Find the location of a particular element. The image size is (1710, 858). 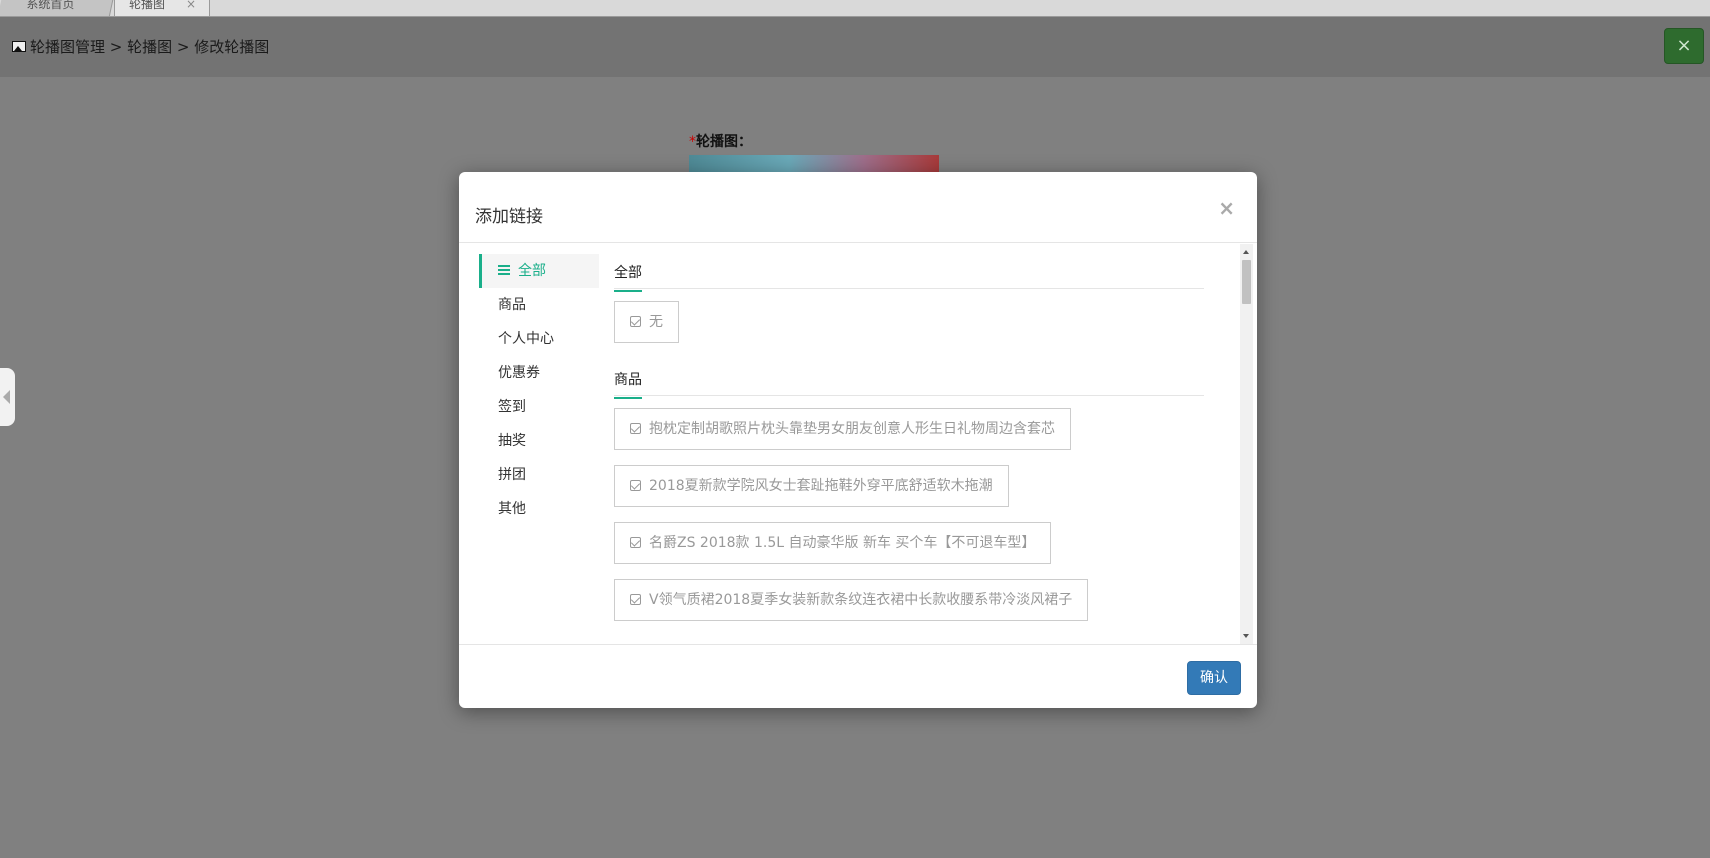

tab-home: 系统首页 is located at coordinates (57, 8).